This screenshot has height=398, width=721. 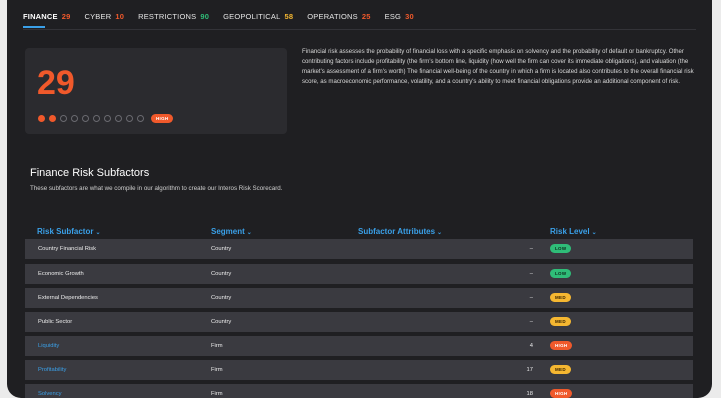 I want to click on table-row: Public Sector Country – MED, so click(x=359, y=322).